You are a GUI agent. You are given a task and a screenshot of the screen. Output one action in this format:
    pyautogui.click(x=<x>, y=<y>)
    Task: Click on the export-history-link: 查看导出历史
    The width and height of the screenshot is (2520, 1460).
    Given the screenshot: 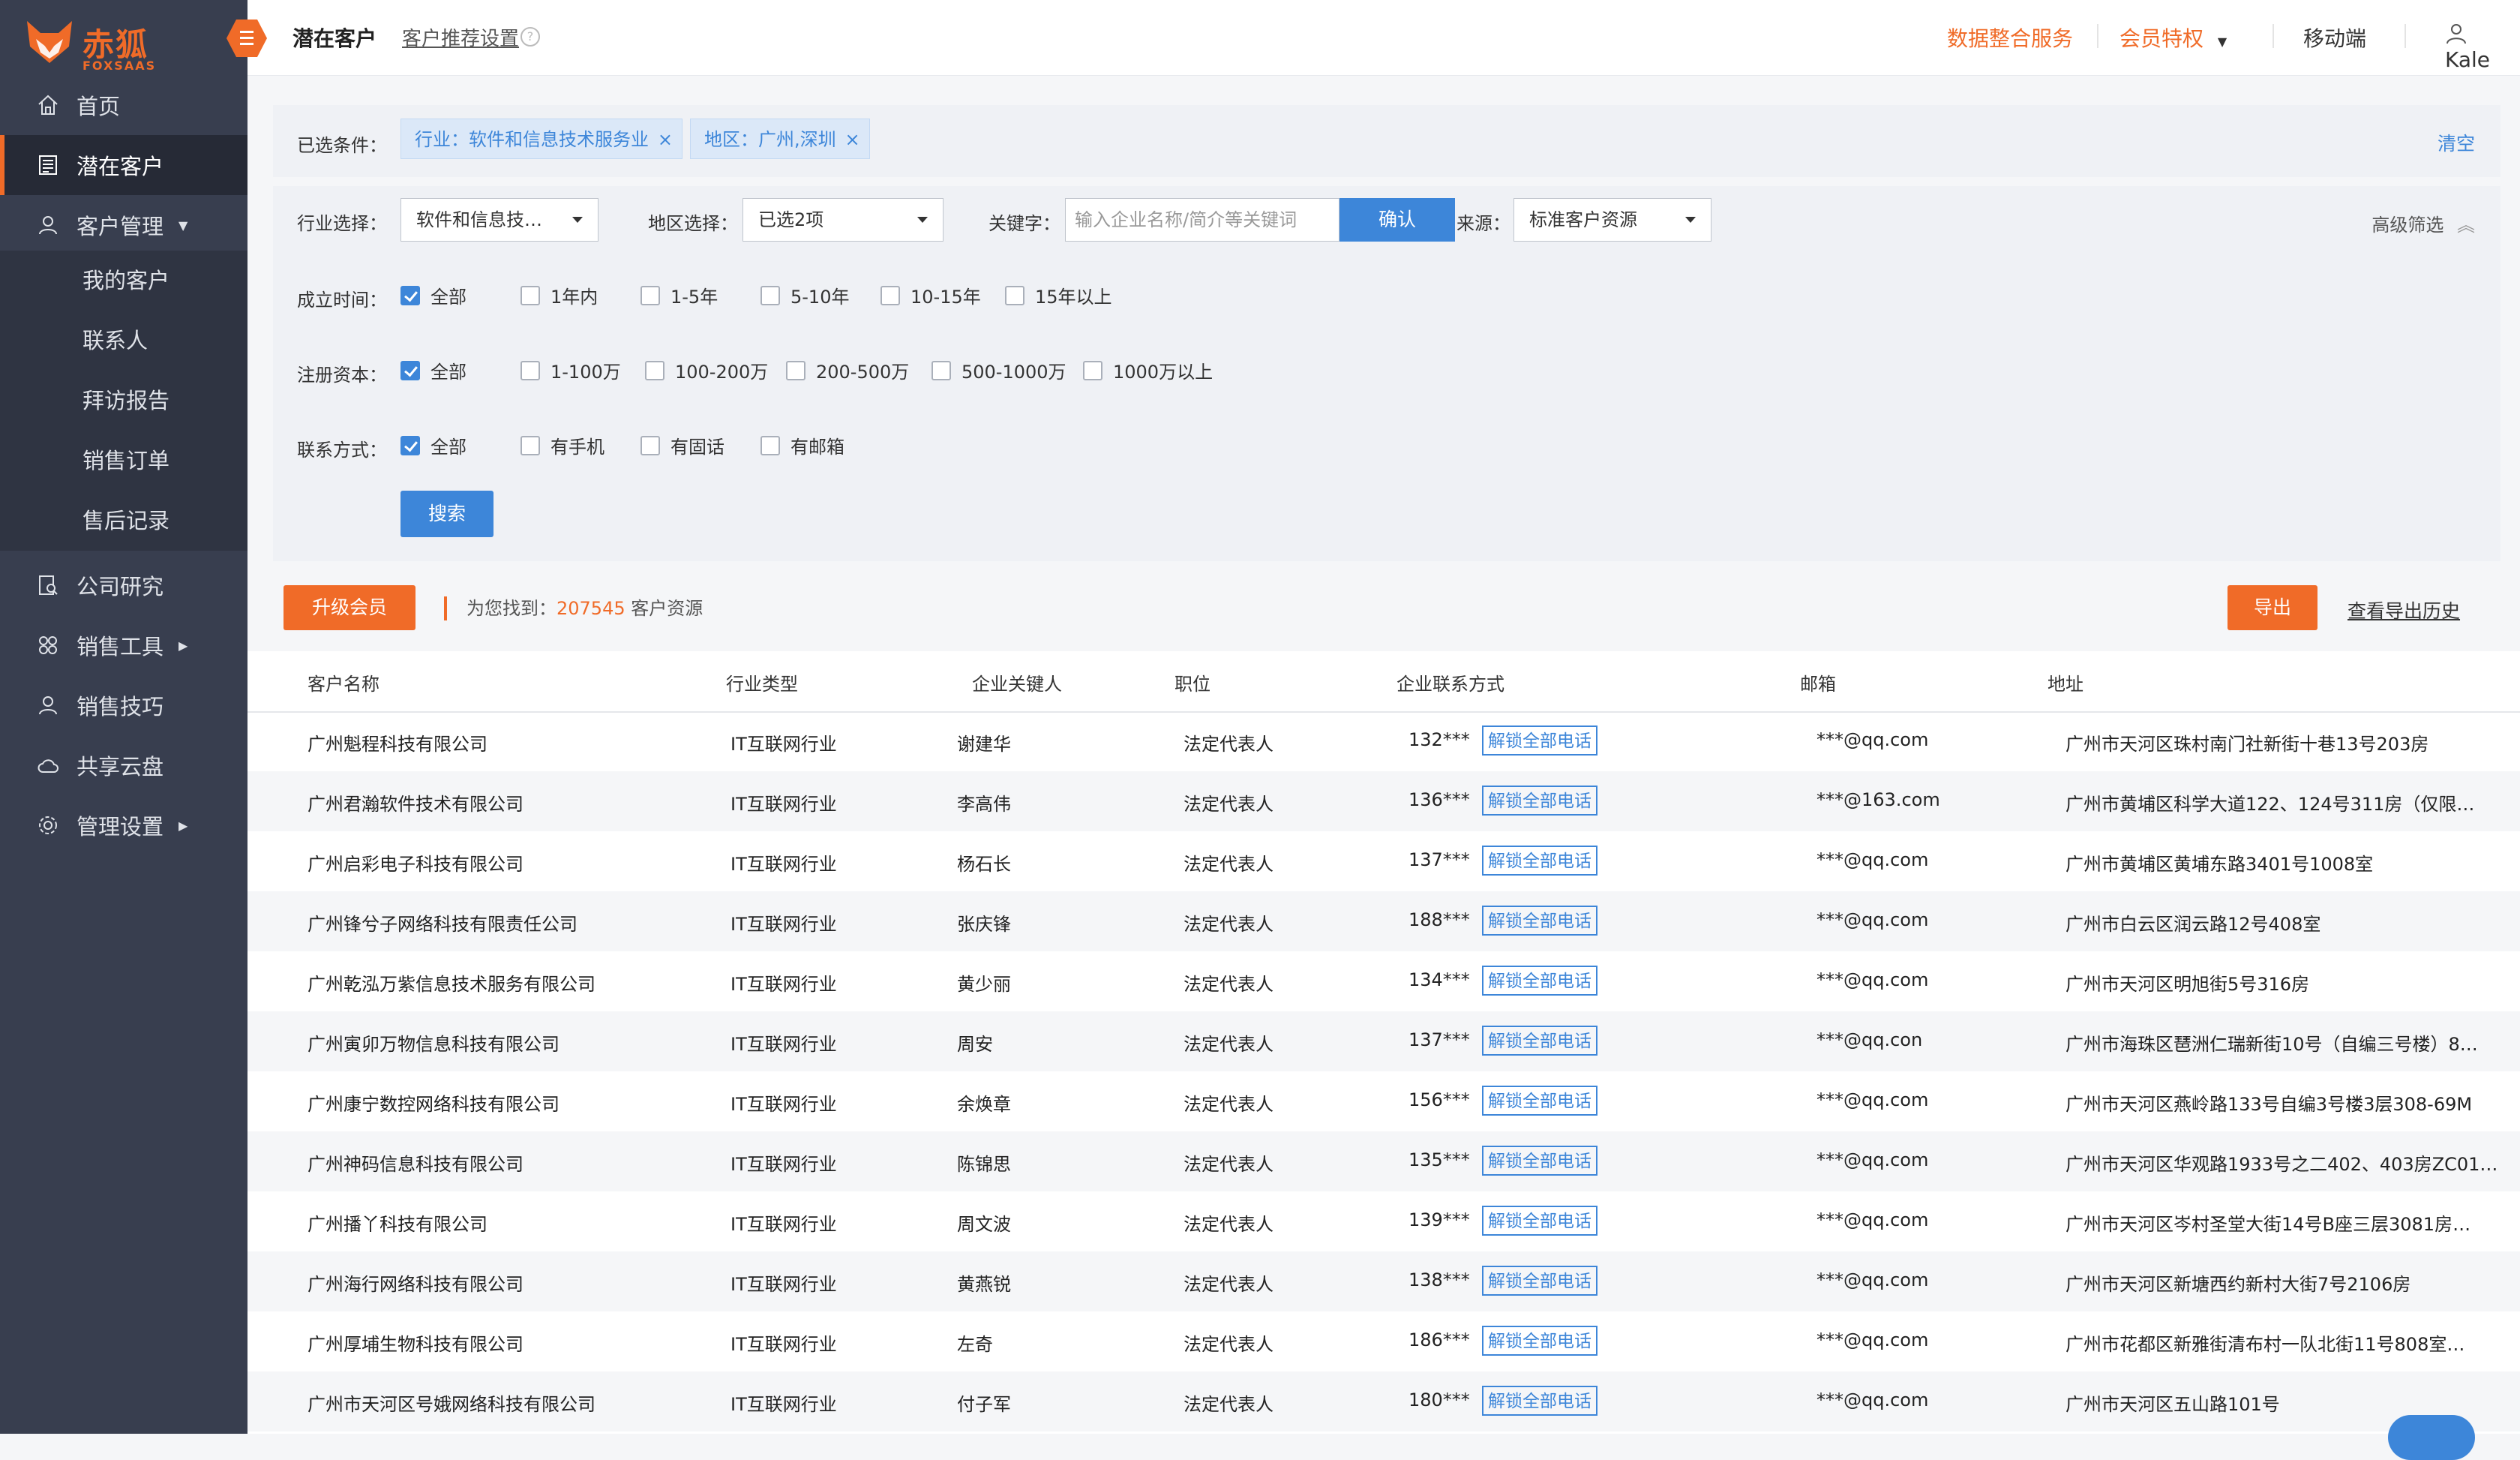 What is the action you would take?
    pyautogui.click(x=2404, y=609)
    